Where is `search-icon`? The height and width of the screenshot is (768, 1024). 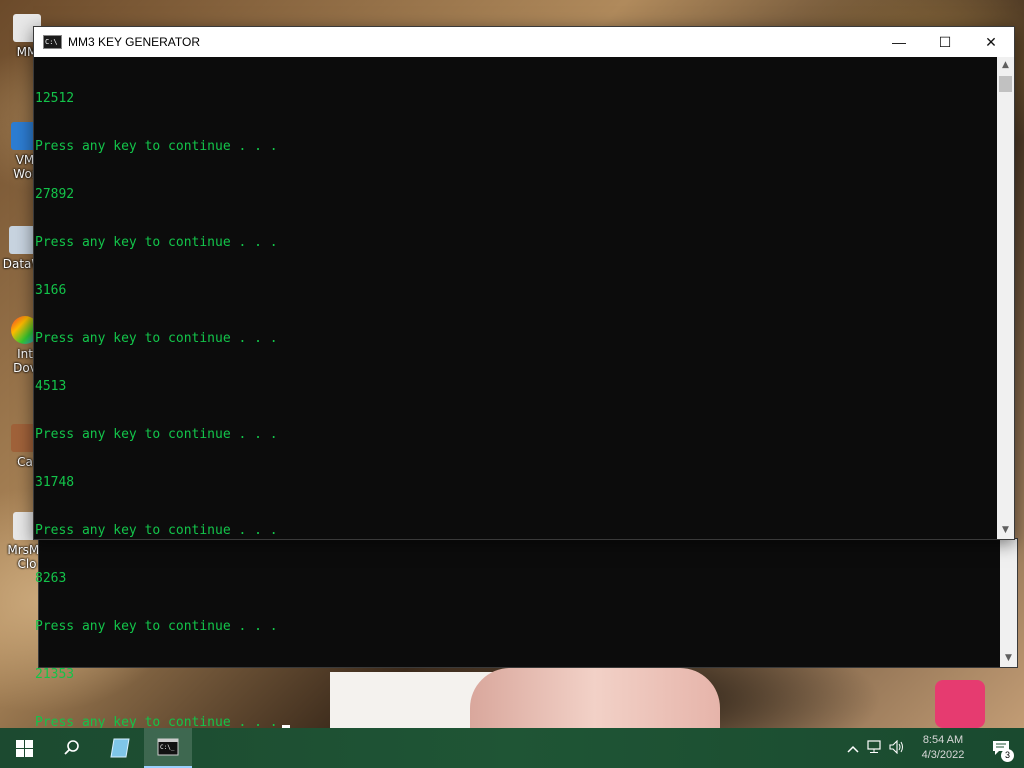
search-icon is located at coordinates (71, 747).